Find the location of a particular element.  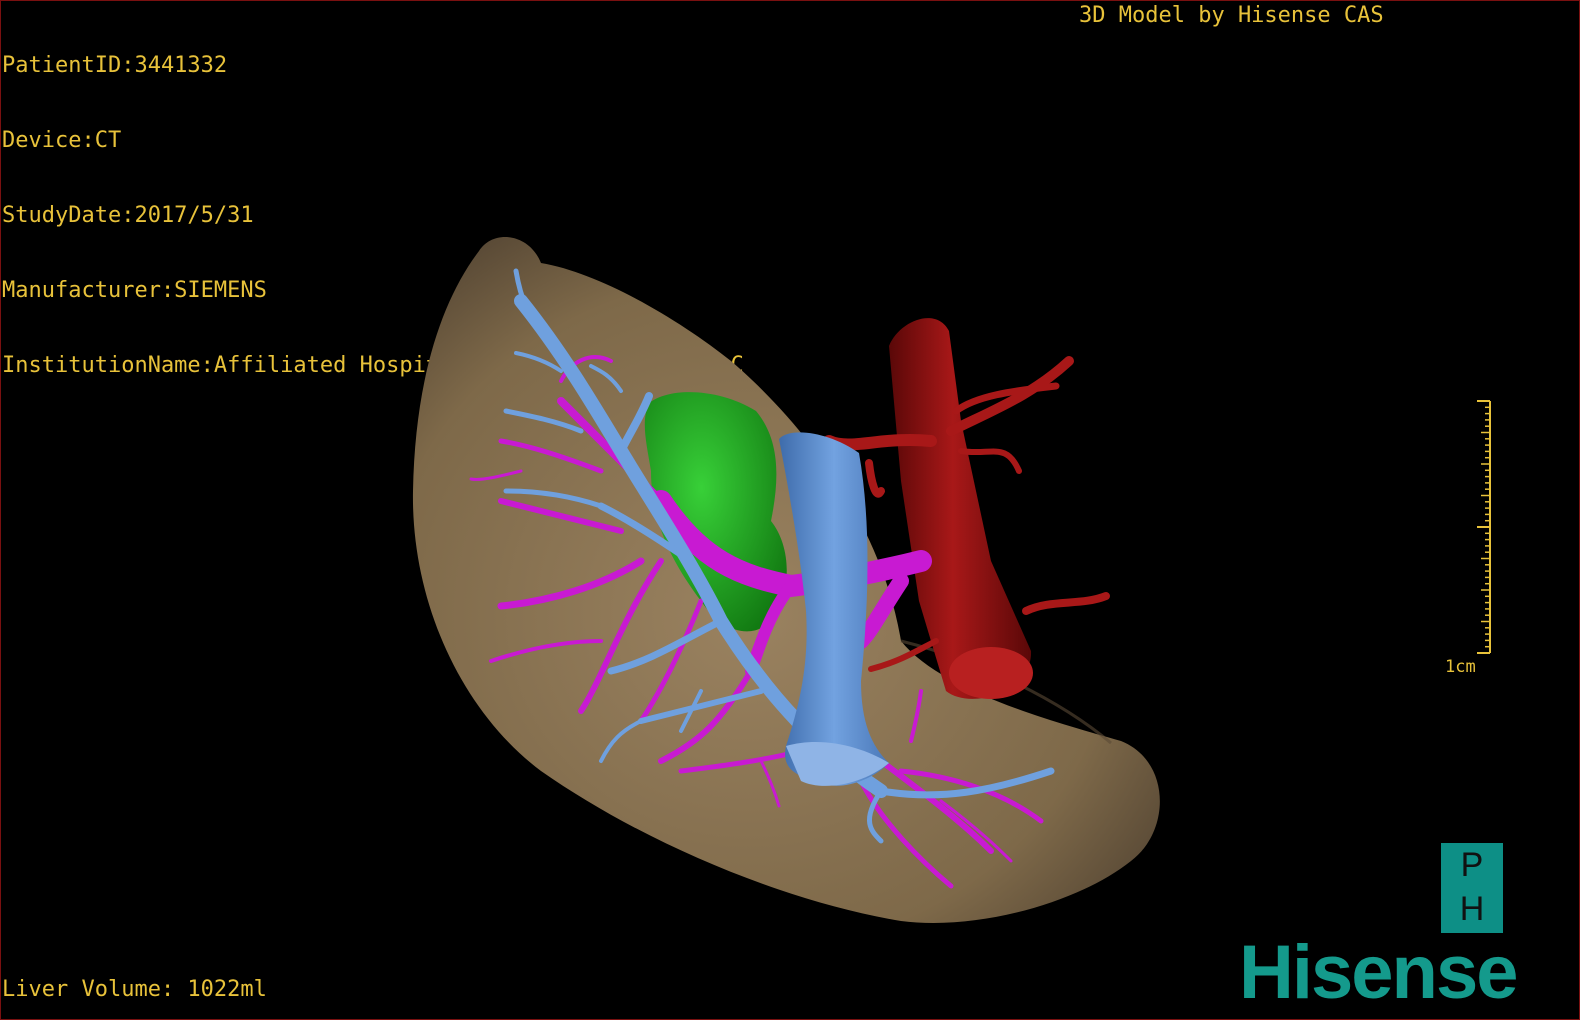

badge-top-letter: P is located at coordinates (1472, 865).